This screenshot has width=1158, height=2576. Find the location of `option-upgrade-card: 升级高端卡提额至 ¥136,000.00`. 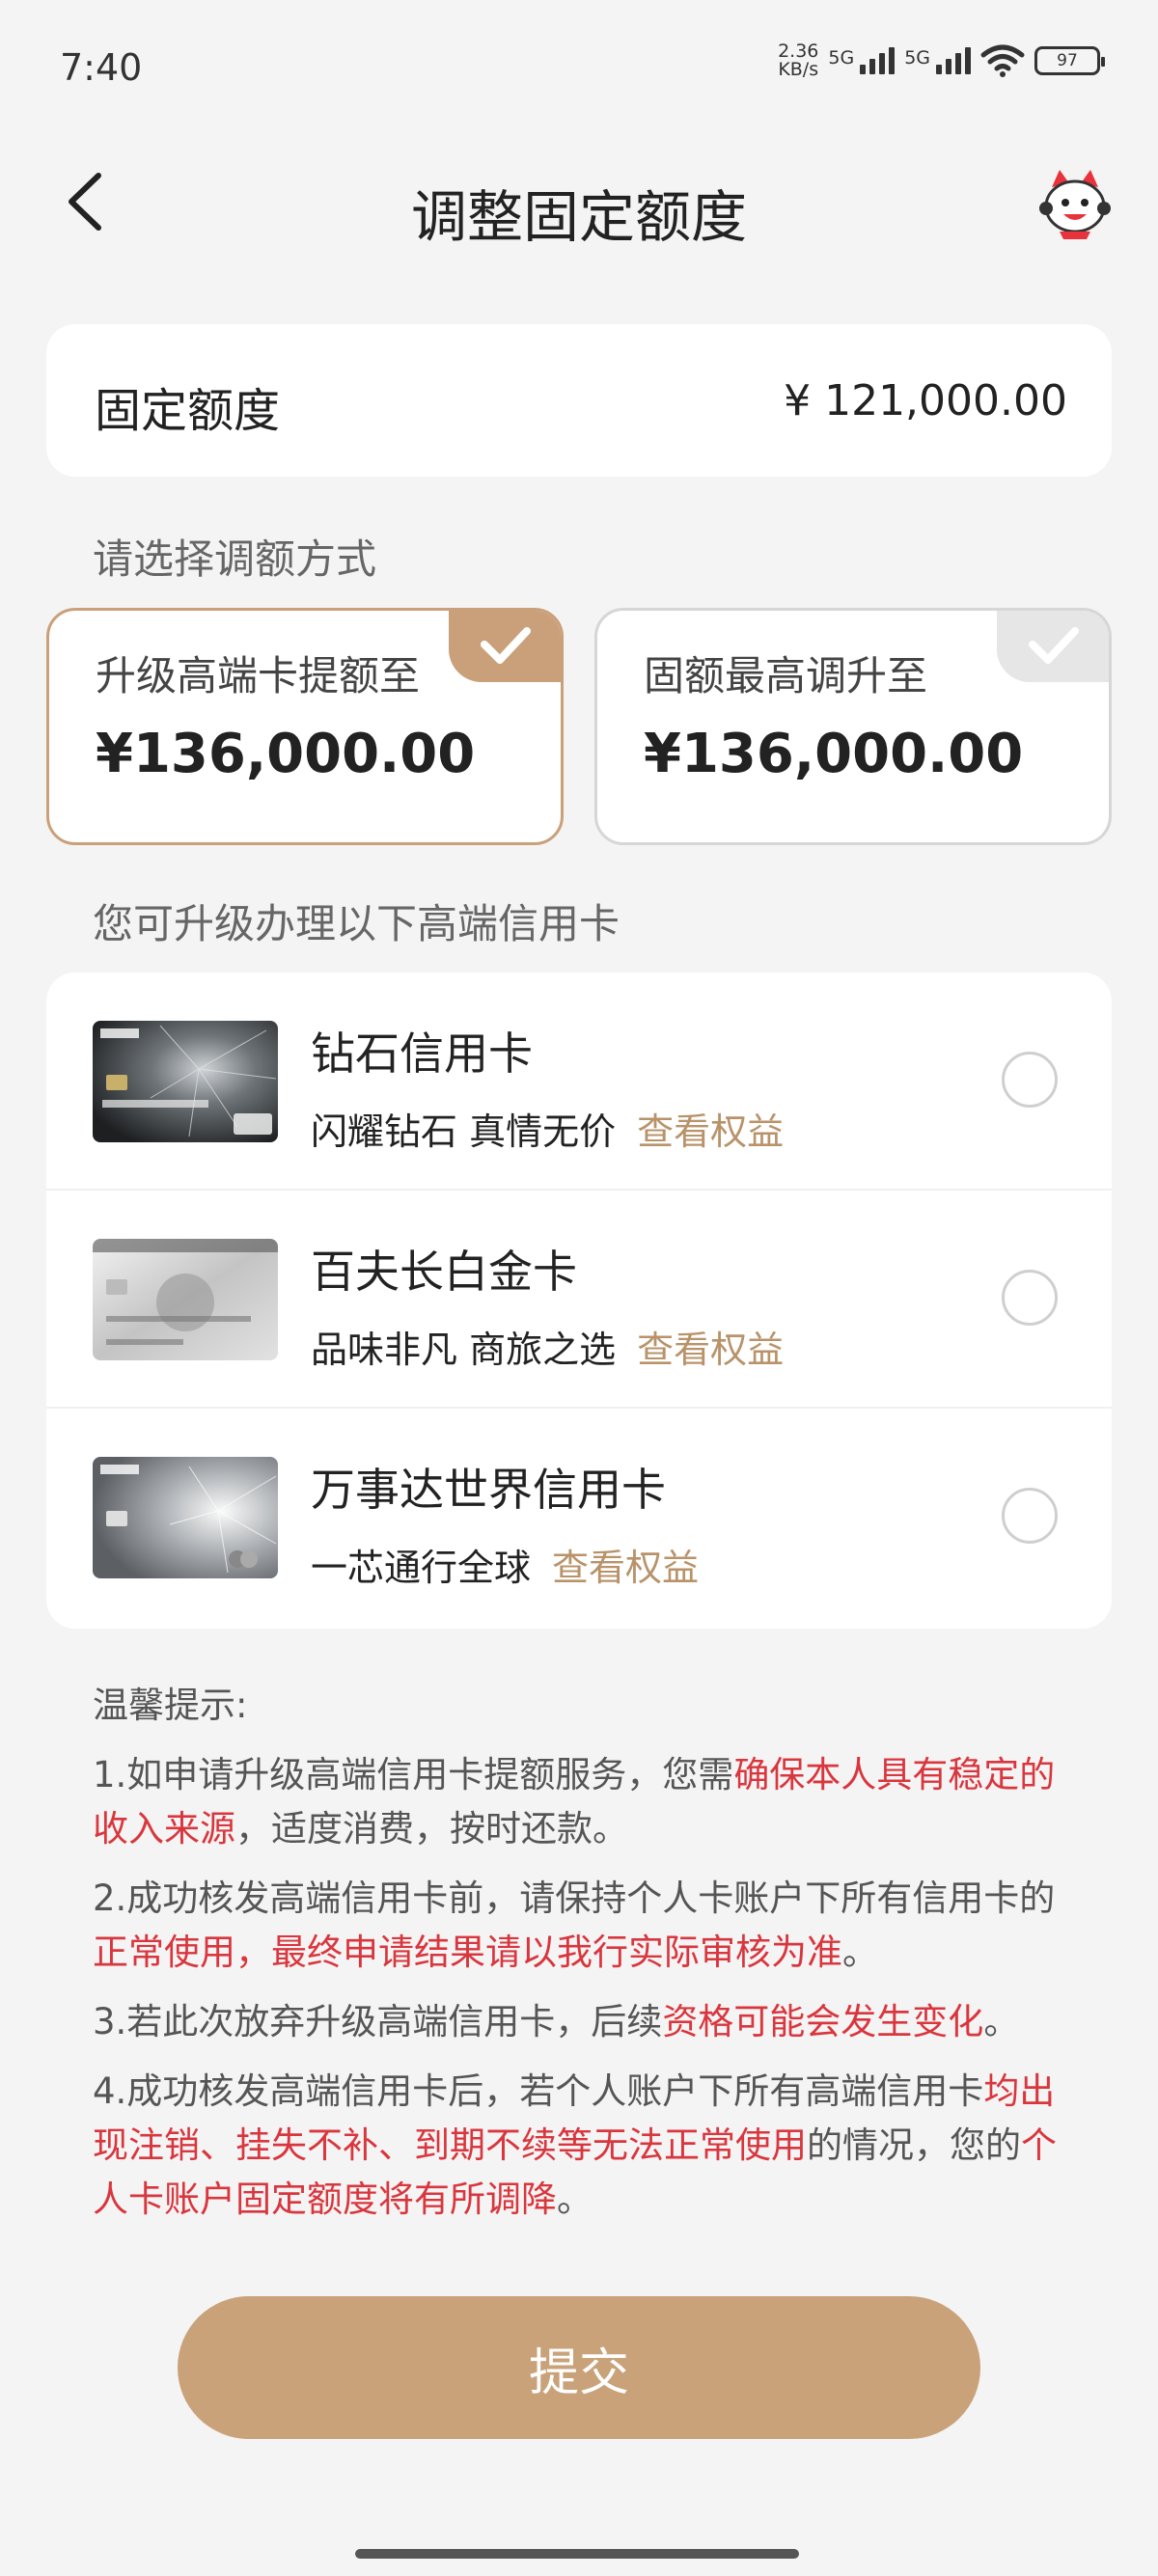

option-upgrade-card: 升级高端卡提额至 ¥136,000.00 is located at coordinates (305, 726).